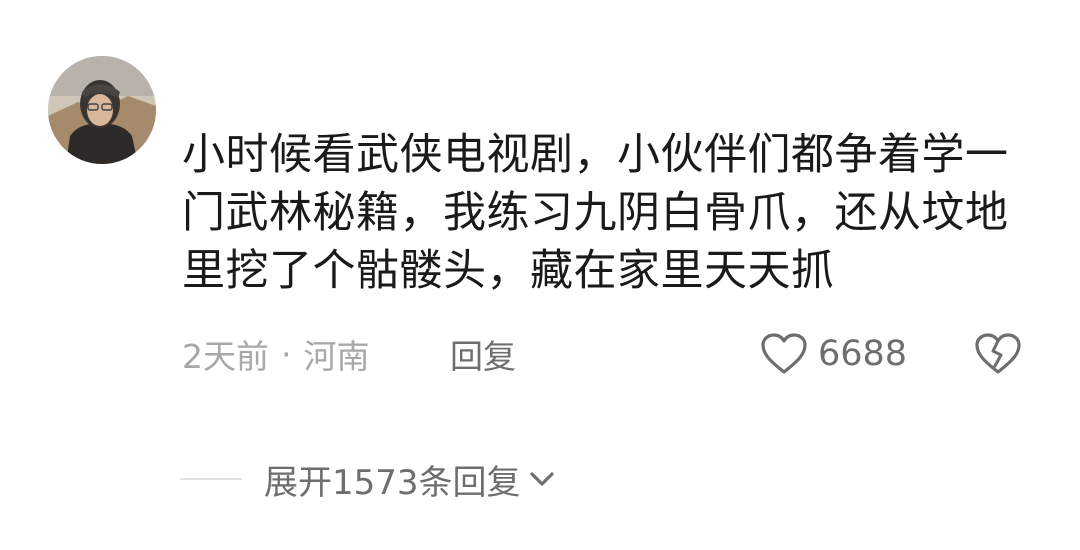  I want to click on avatar, so click(102, 110).